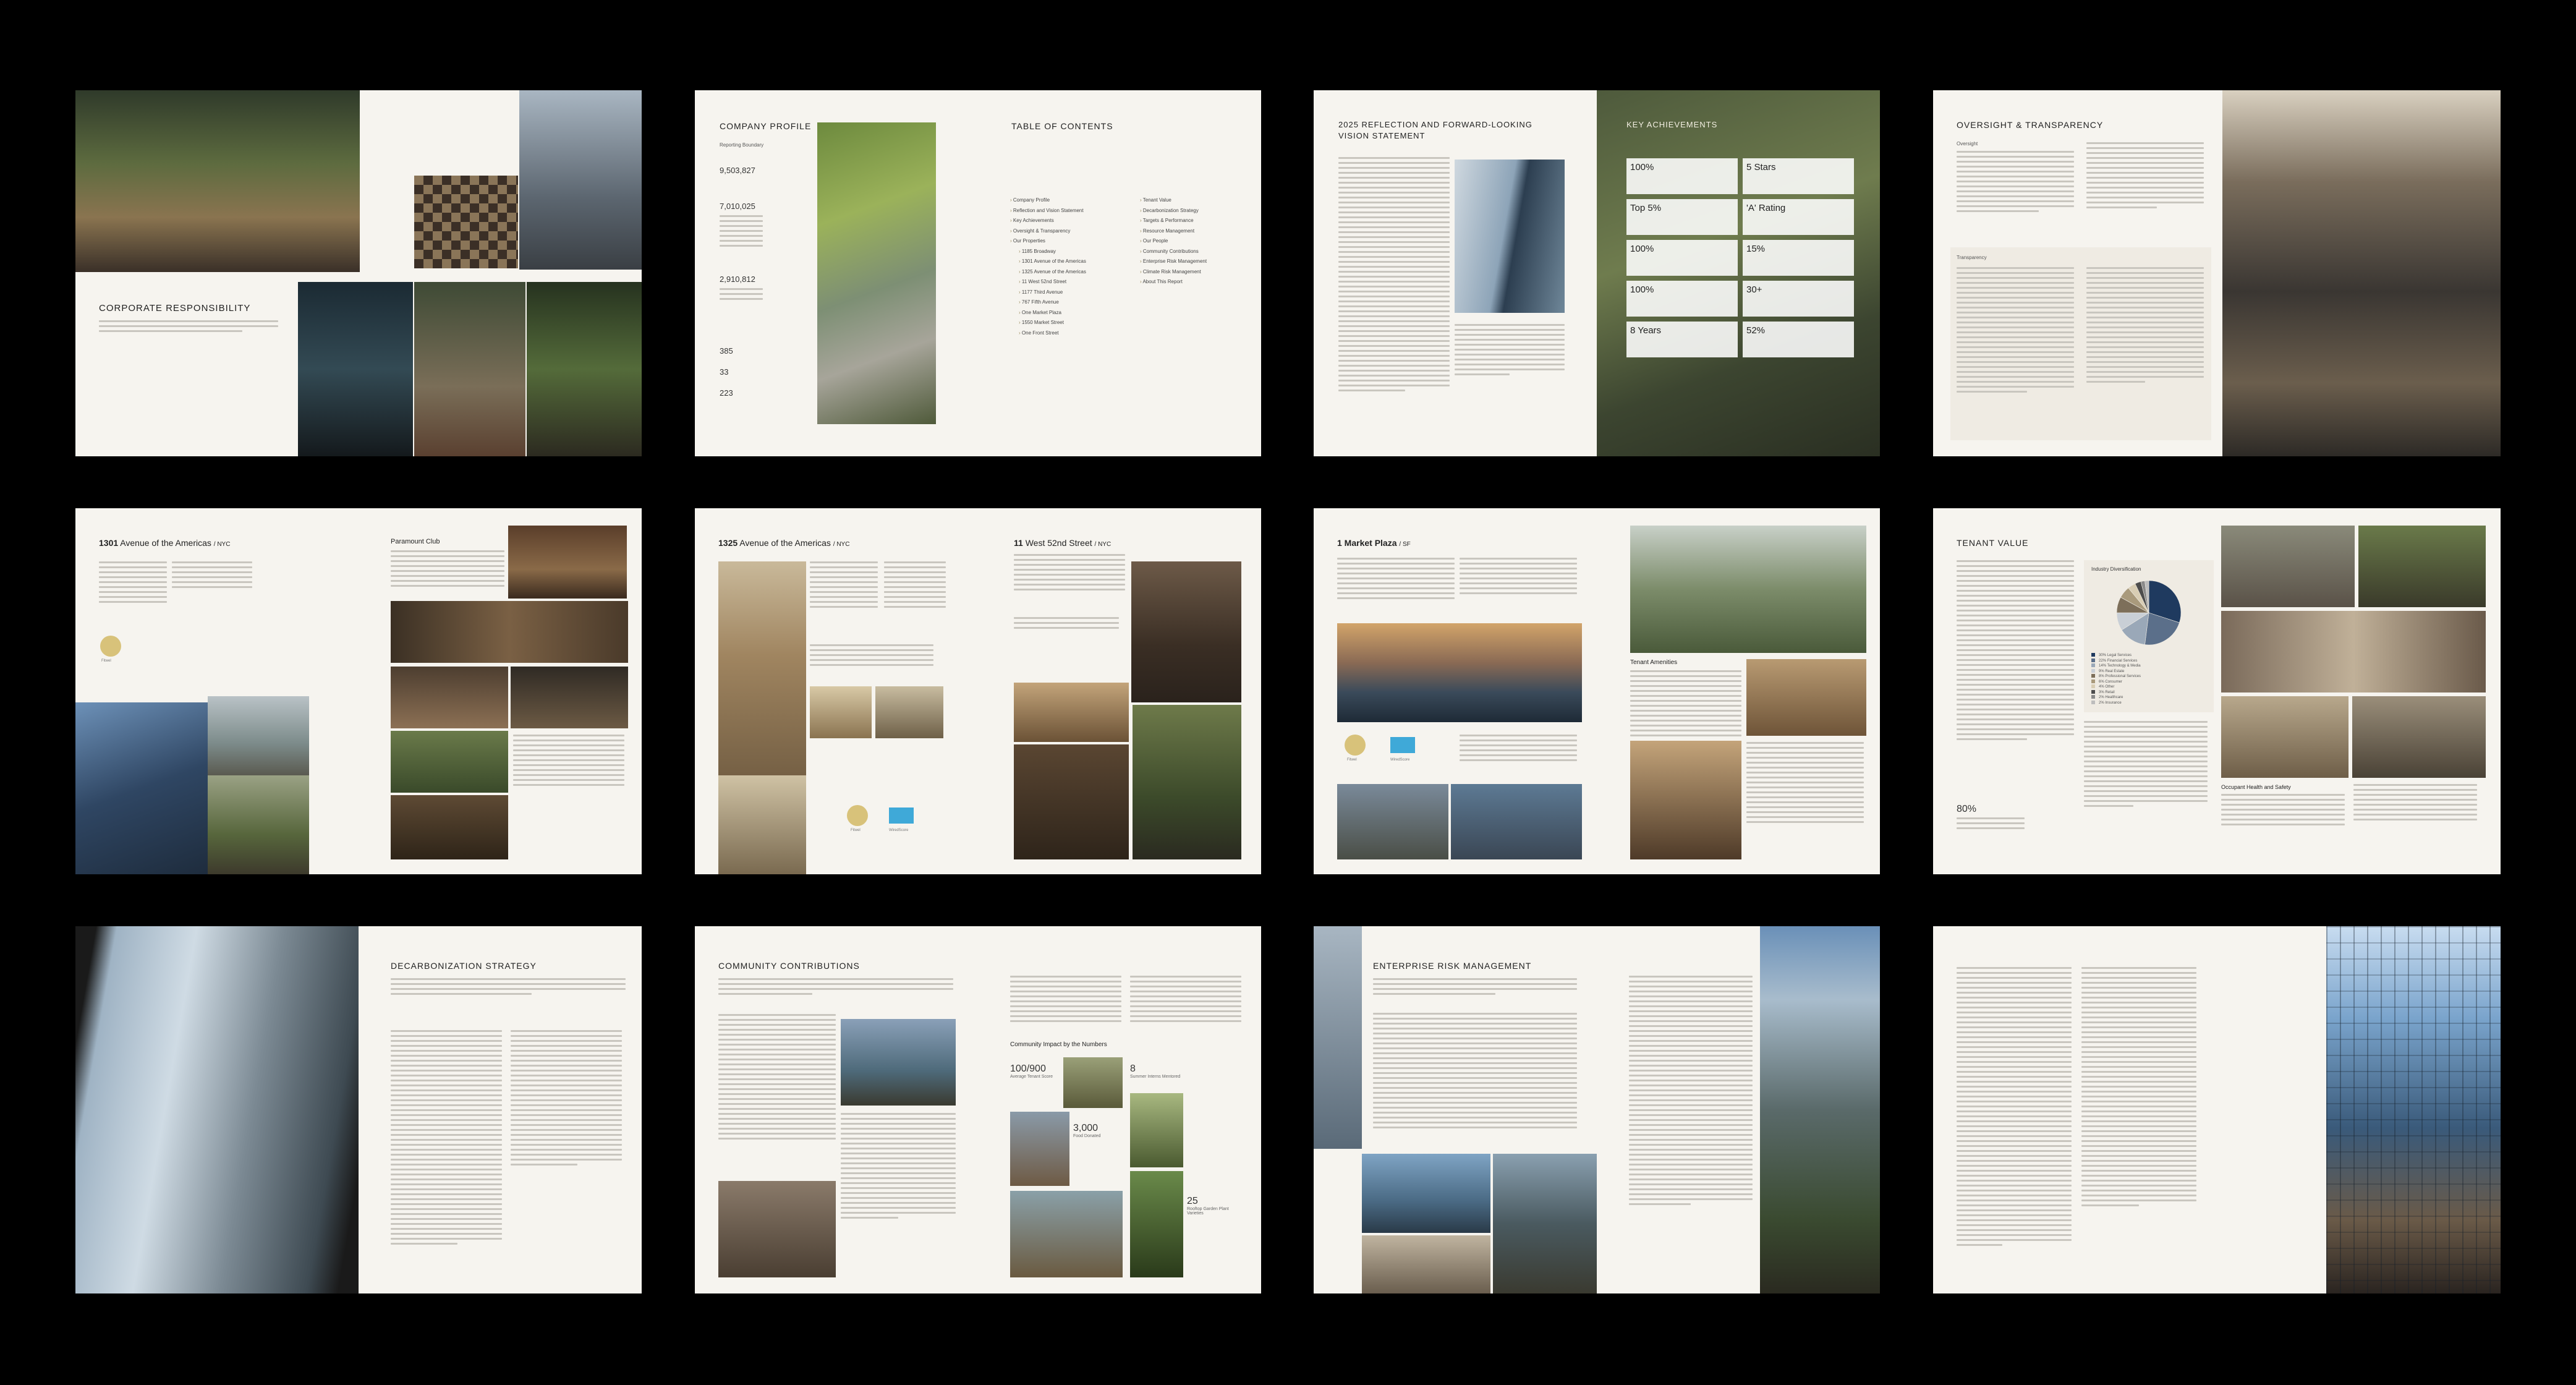 This screenshot has height=1385, width=2576. I want to click on toc-item: › 1301 Avenue of the Americas, so click(1072, 262).